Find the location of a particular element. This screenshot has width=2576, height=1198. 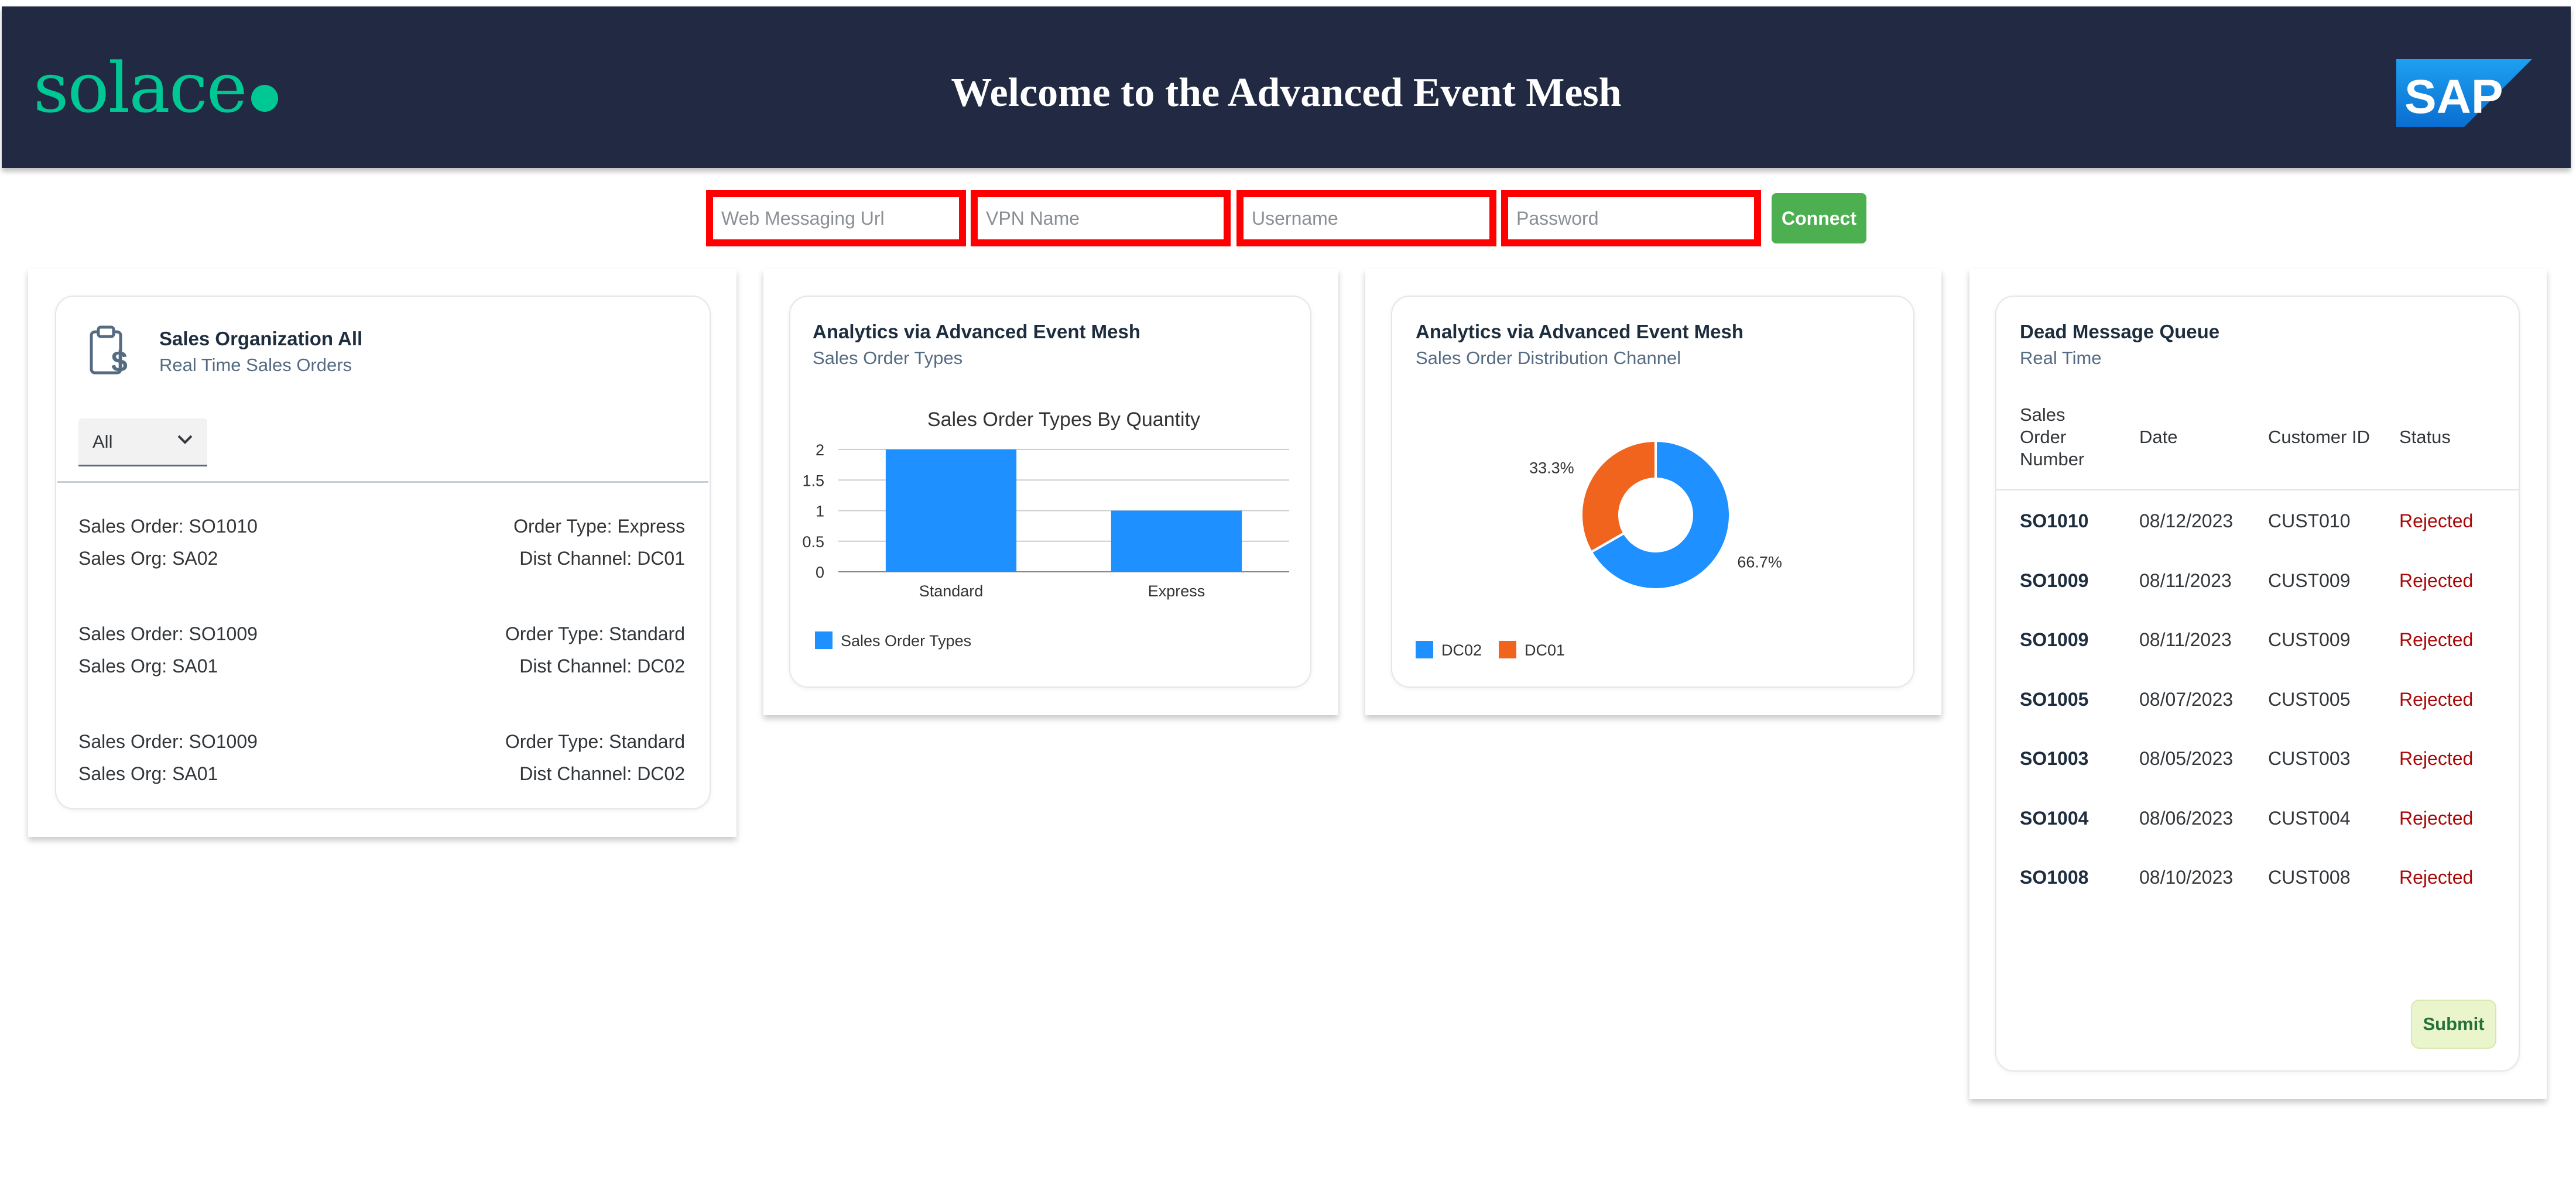

cell-date: 08/10/2023 is located at coordinates (2186, 877).